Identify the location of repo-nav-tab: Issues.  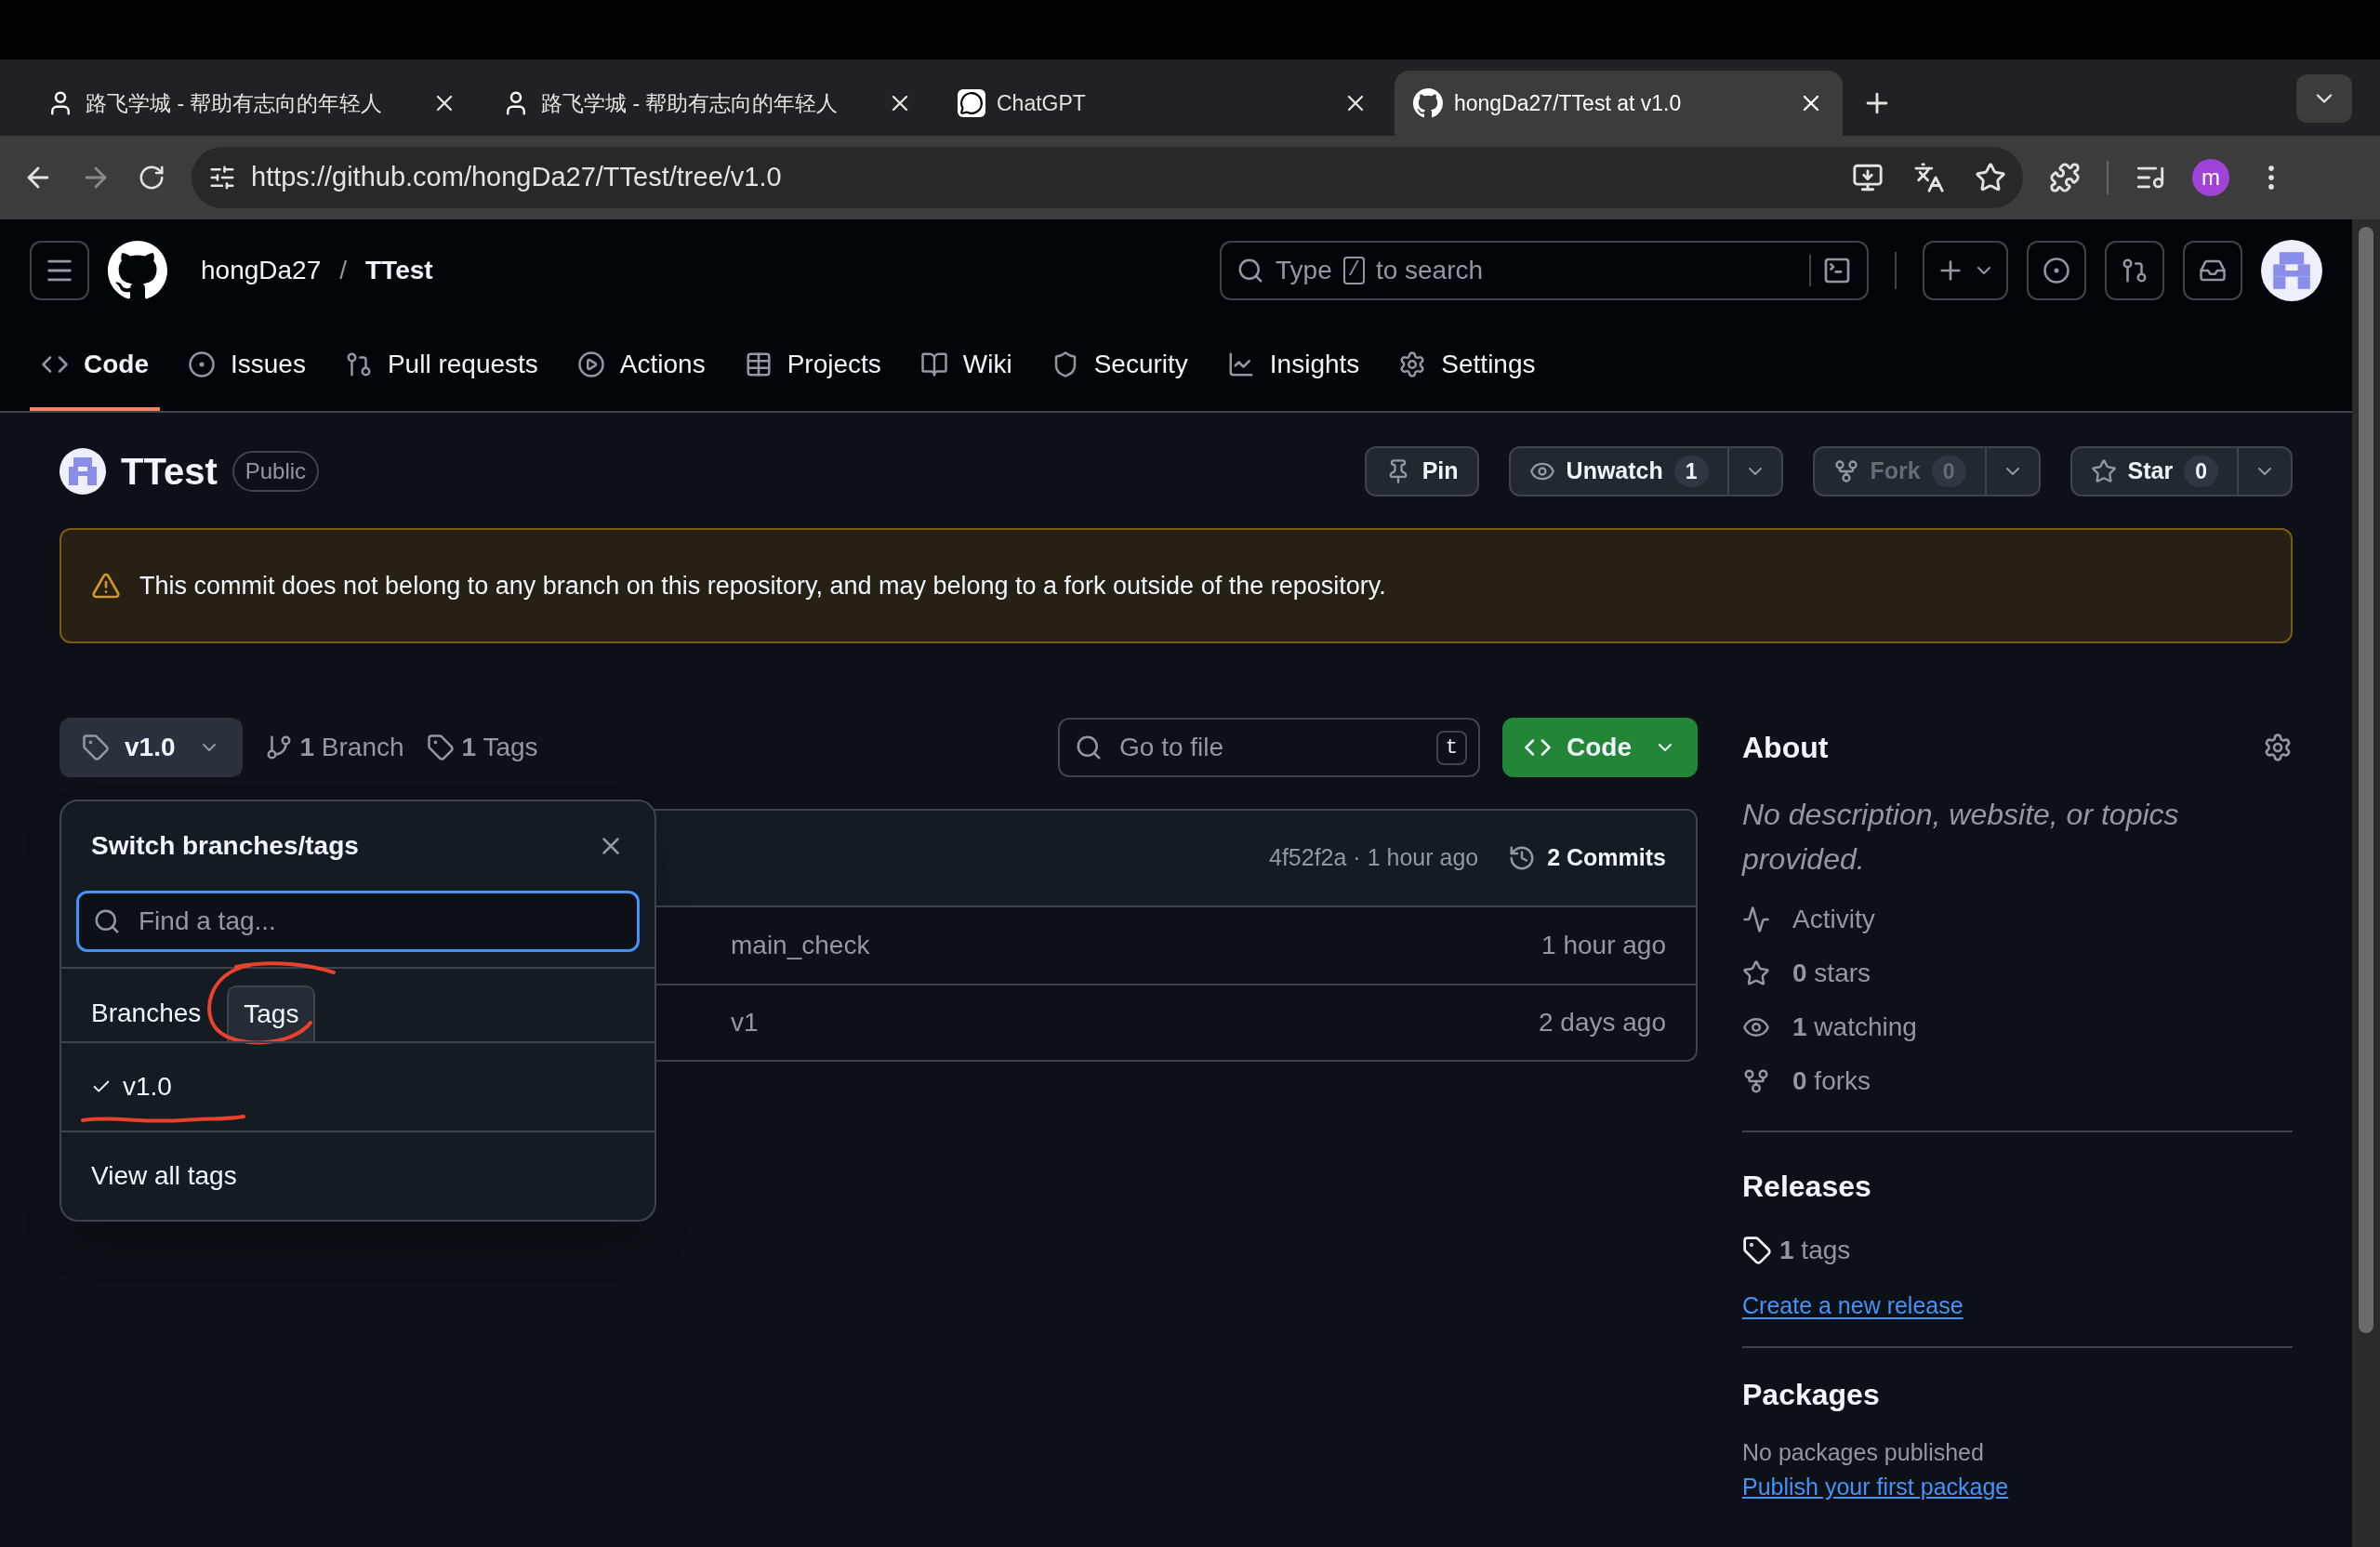
(247, 366).